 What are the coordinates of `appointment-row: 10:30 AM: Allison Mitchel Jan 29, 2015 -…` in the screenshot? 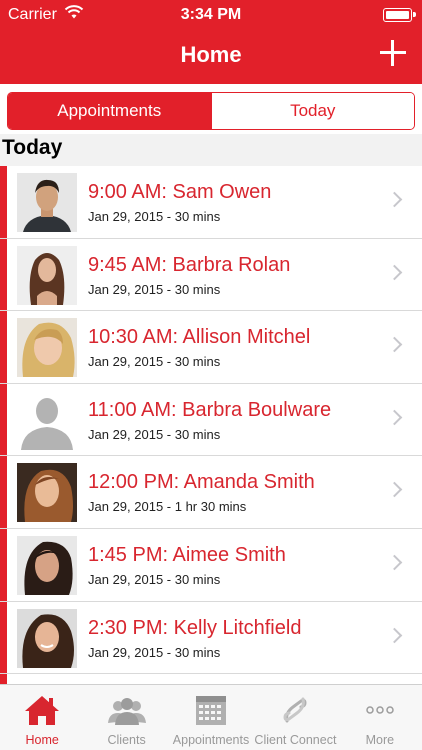 It's located at (211, 347).